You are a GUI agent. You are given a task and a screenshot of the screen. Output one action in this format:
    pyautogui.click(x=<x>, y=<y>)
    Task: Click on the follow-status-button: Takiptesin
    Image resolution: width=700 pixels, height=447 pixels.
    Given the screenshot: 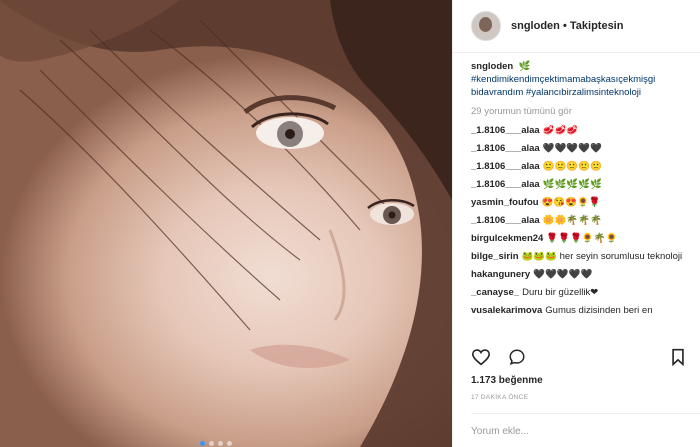 What is the action you would take?
    pyautogui.click(x=597, y=26)
    